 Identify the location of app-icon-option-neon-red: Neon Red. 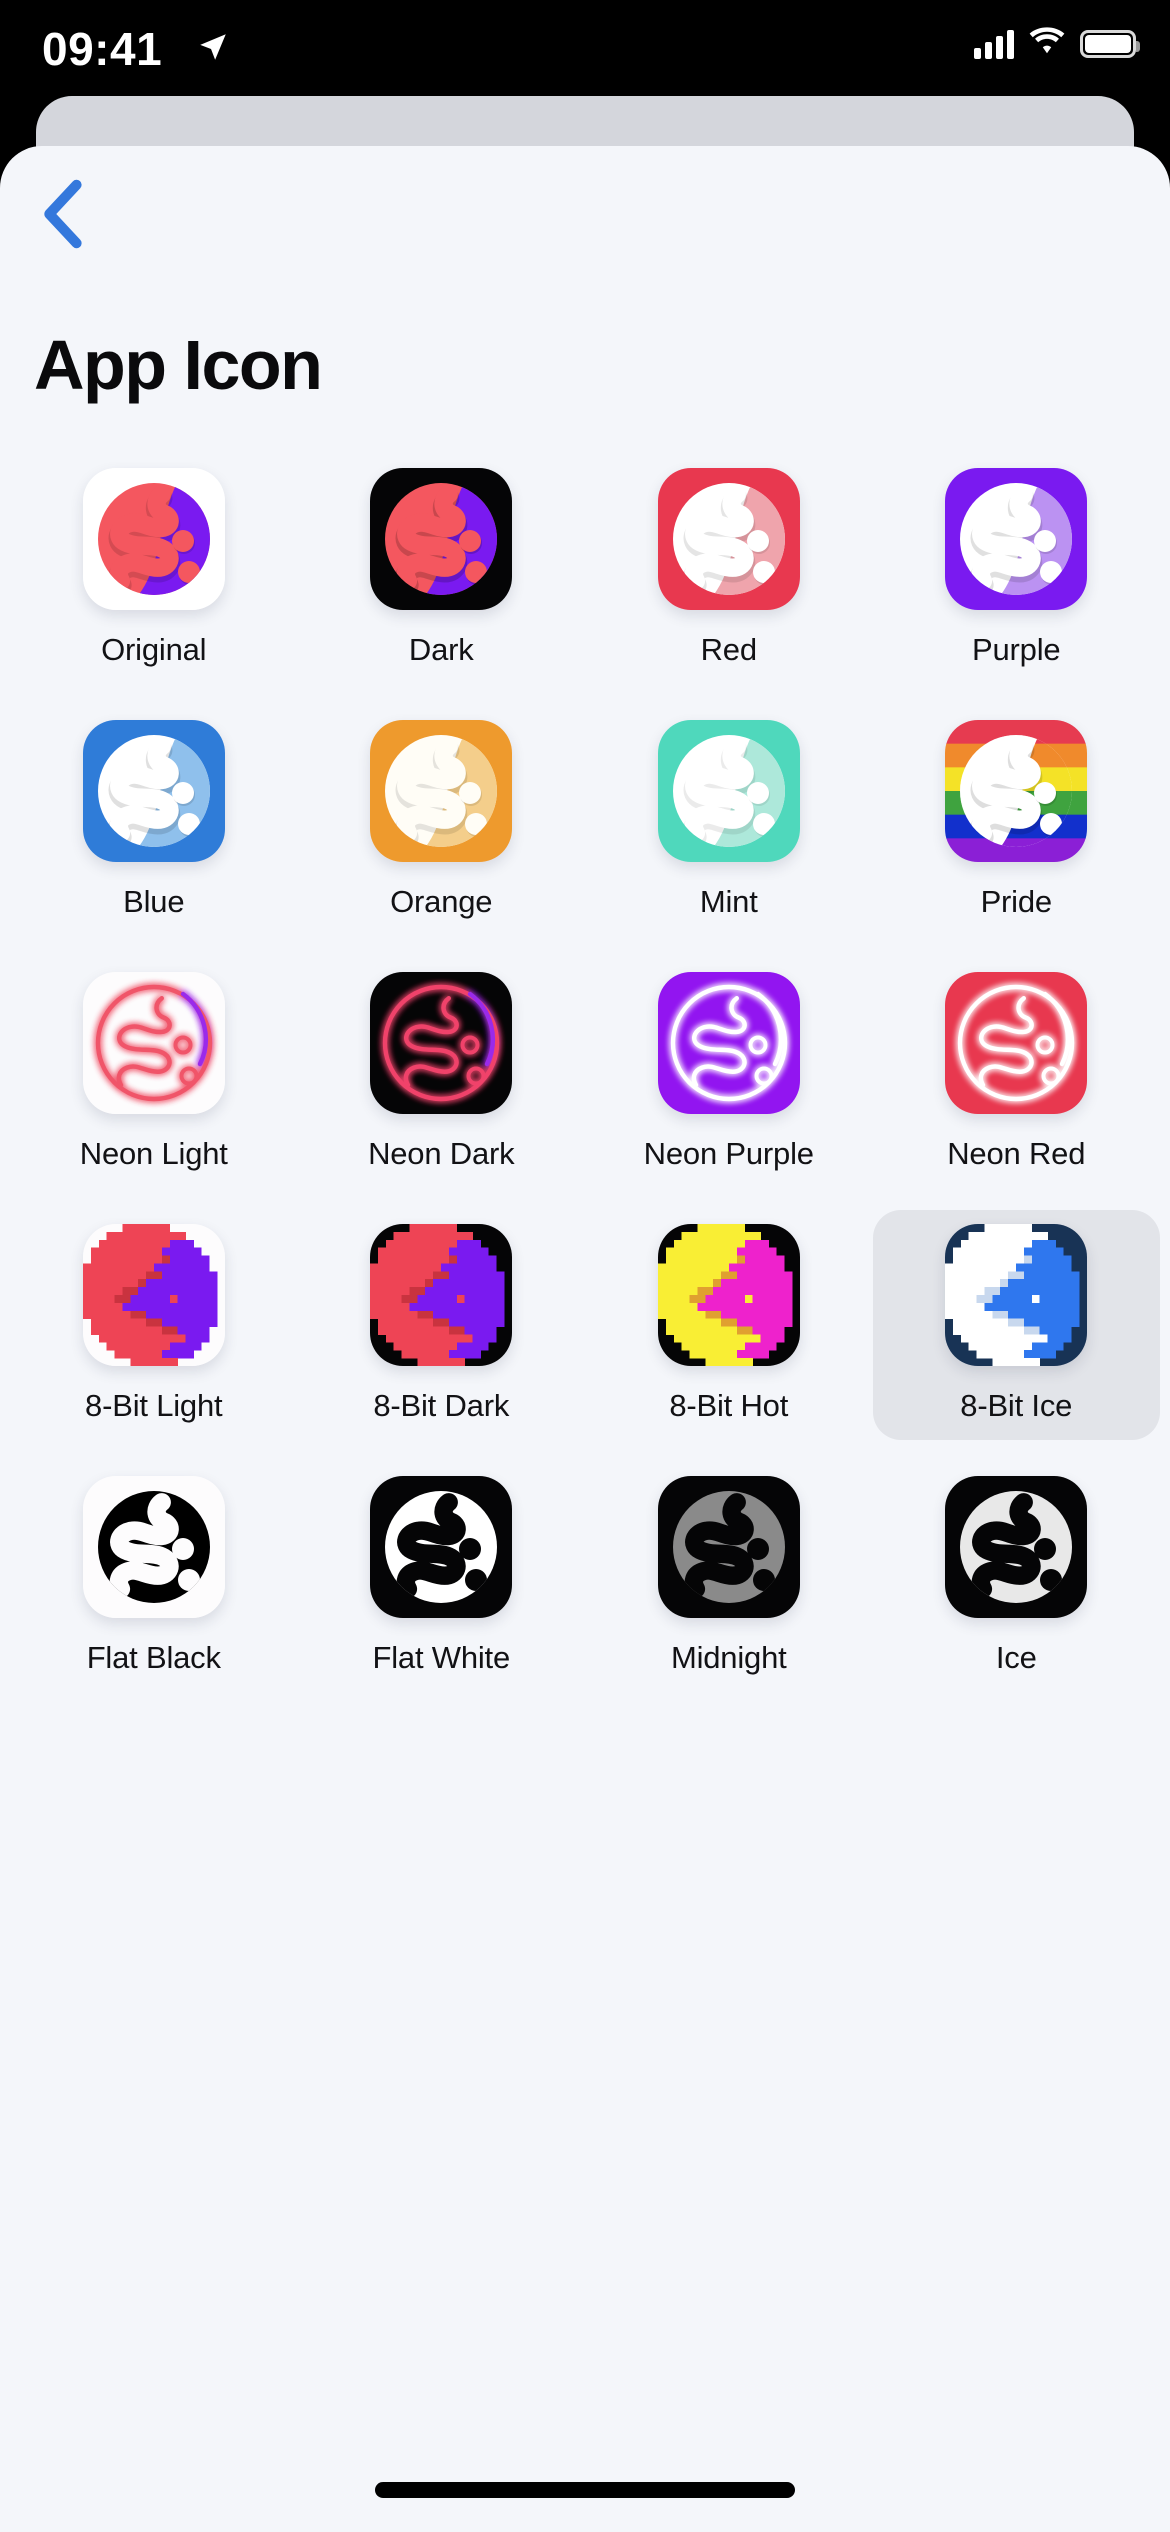
(1017, 1073).